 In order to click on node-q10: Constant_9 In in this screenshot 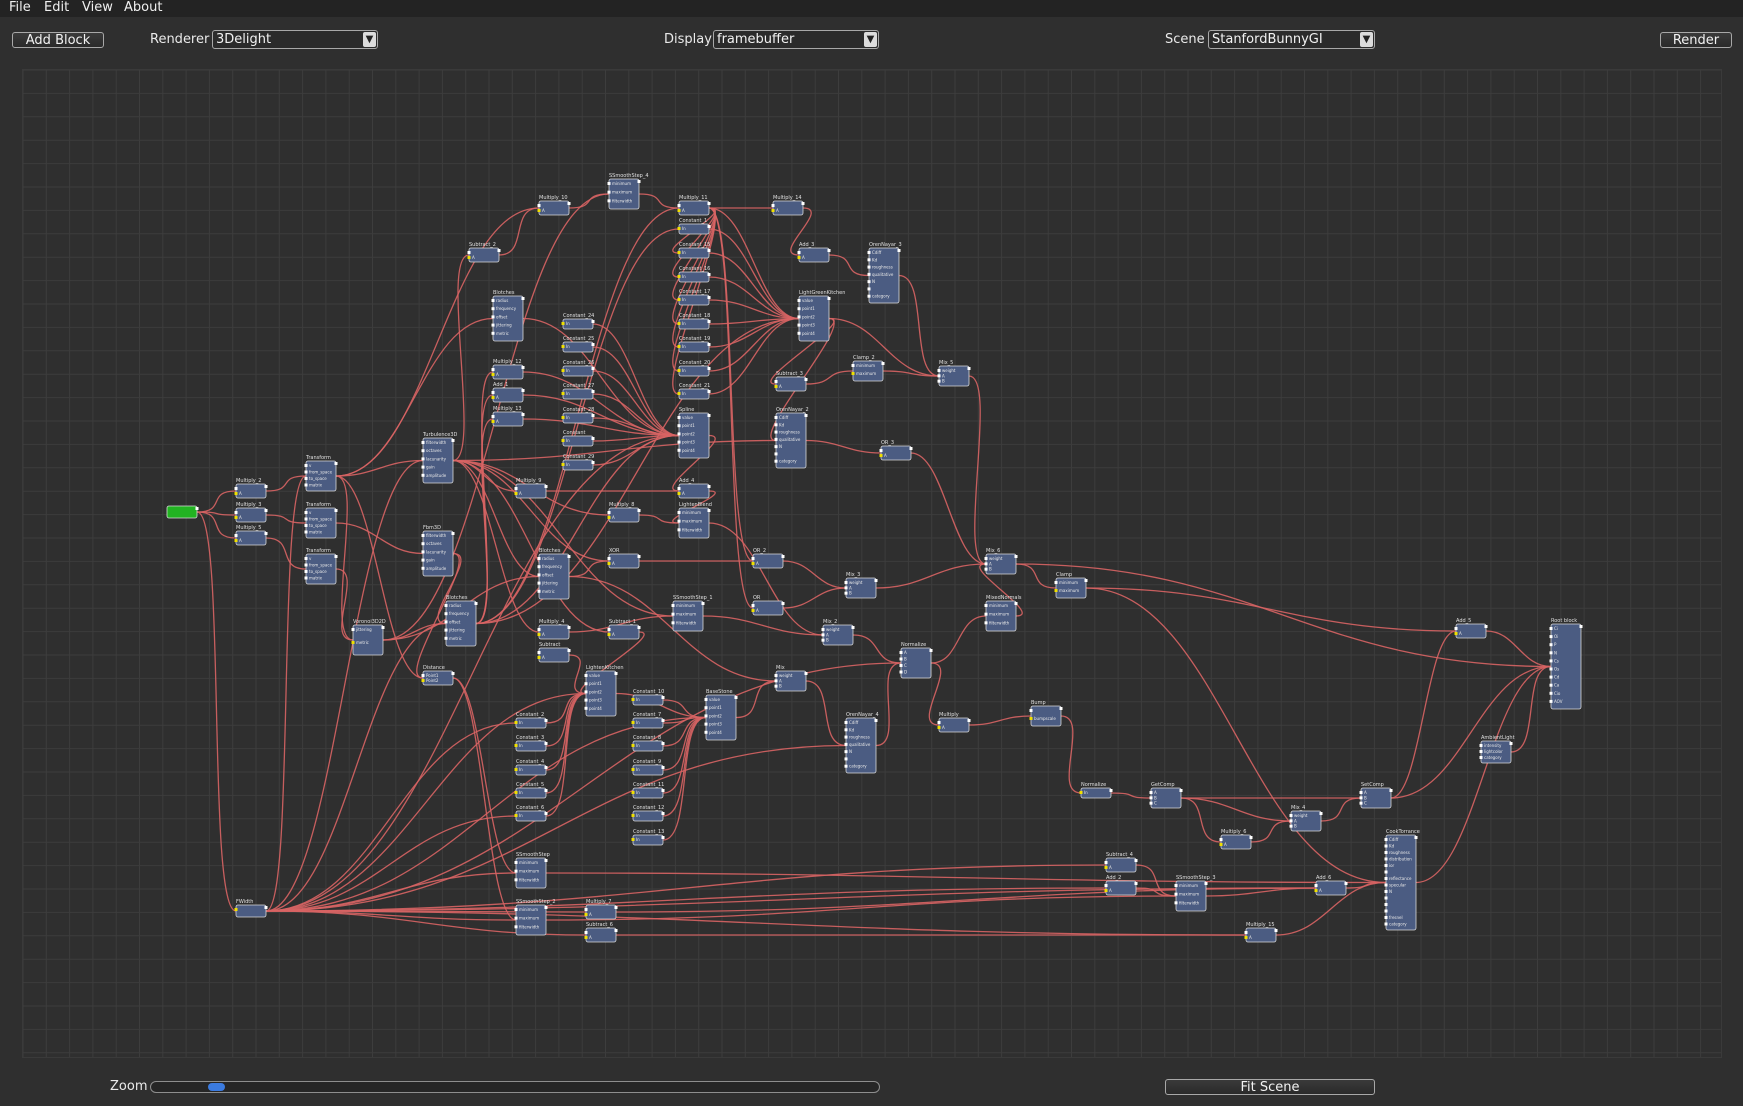, I will do `click(648, 767)`.